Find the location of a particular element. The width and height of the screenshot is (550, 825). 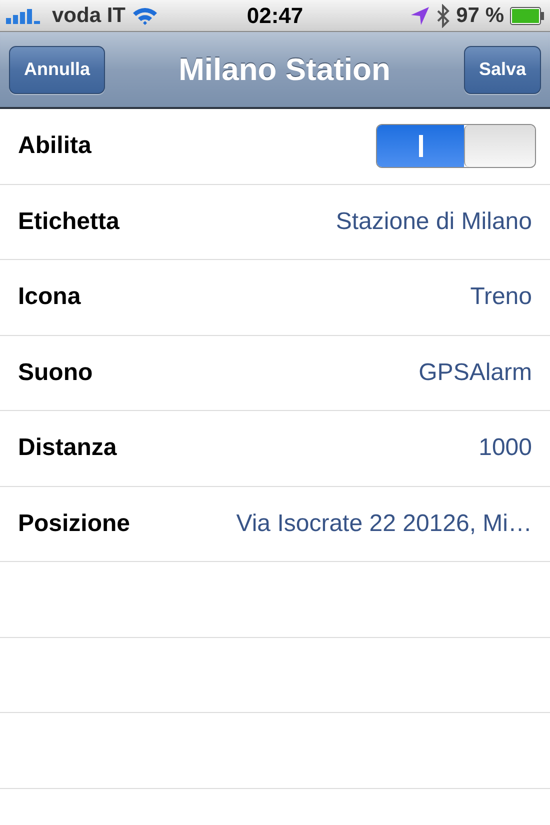

settings-row: Suono GPSAlarm is located at coordinates (275, 373).